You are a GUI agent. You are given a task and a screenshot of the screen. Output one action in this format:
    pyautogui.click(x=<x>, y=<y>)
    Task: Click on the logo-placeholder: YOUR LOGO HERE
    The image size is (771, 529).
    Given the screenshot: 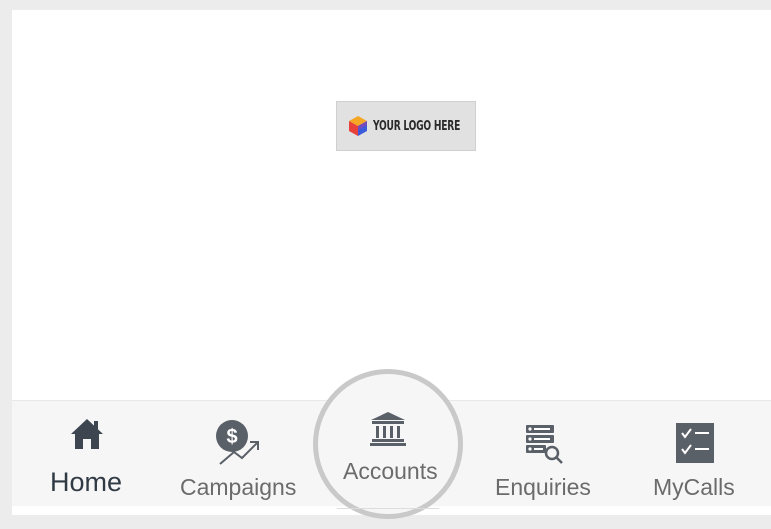 What is the action you would take?
    pyautogui.click(x=406, y=126)
    